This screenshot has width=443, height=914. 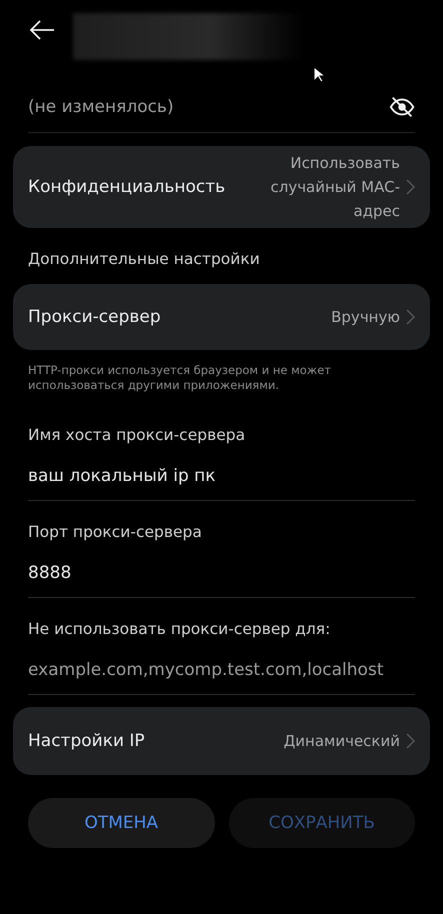 What do you see at coordinates (127, 187) in the screenshot?
I see `setting-label: Конфиденциальность` at bounding box center [127, 187].